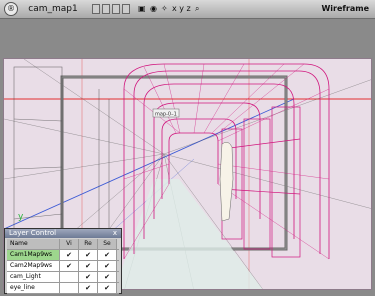 This screenshot has width=375, height=296. I want to click on layer-name: eye_line, so click(33, 288).